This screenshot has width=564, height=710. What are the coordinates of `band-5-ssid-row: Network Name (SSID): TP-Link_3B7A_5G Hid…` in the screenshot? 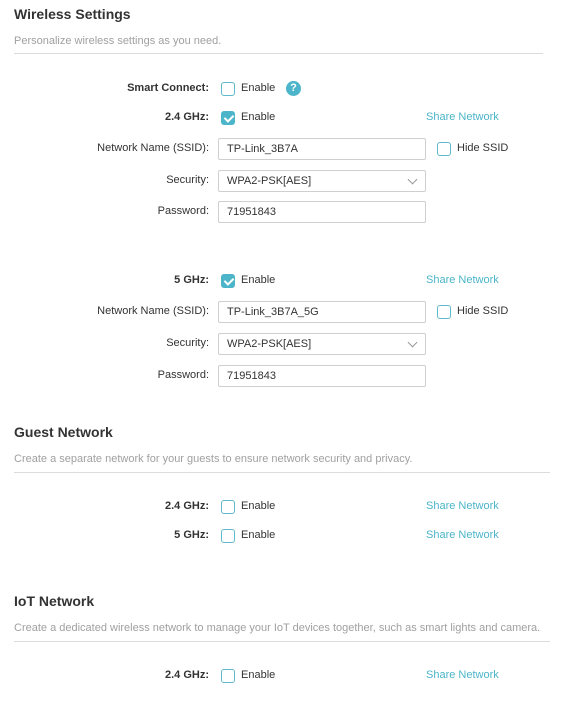 It's located at (282, 312).